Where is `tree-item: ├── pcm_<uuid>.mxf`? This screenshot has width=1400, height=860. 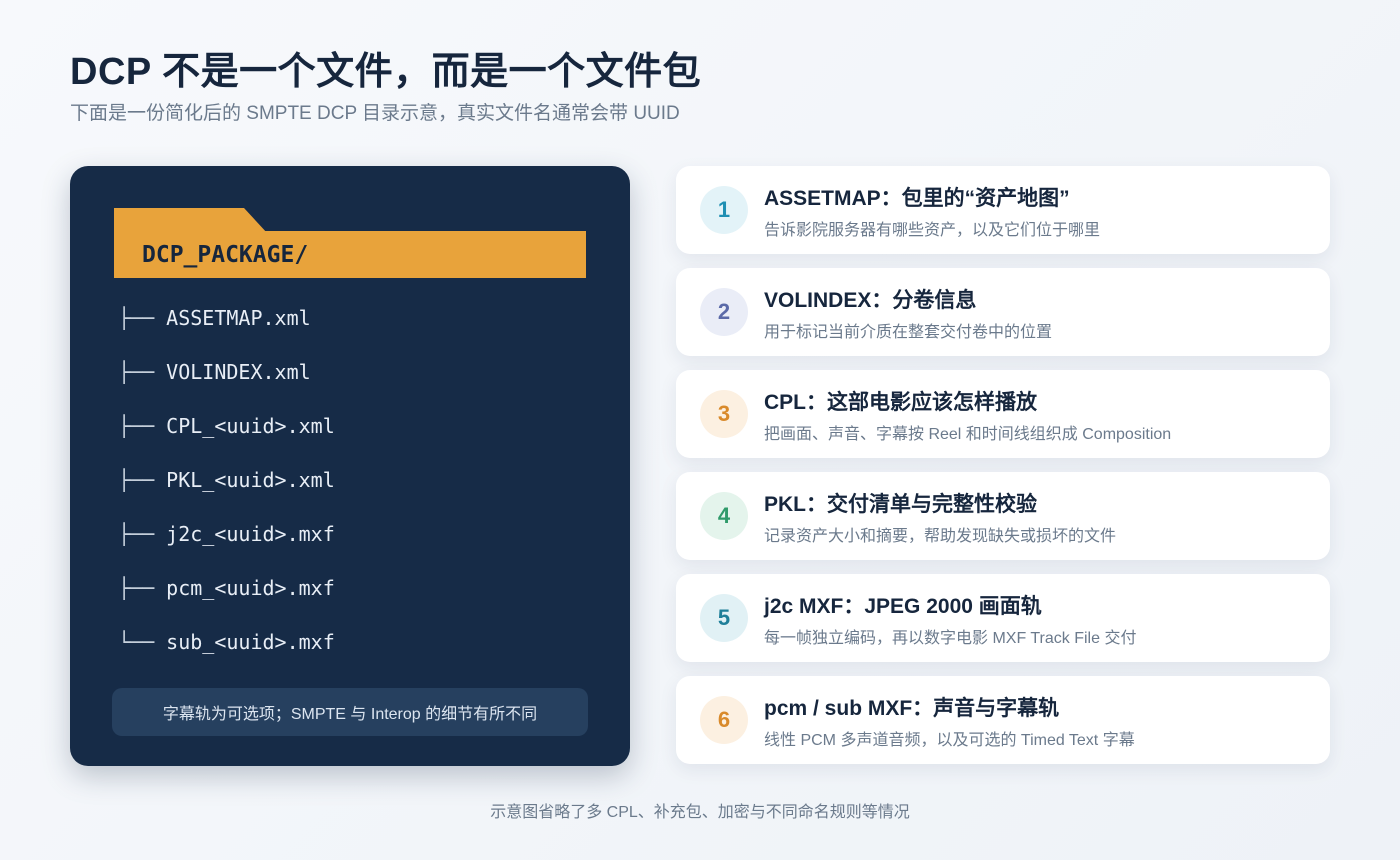
tree-item: ├── pcm_<uuid>.mxf is located at coordinates (226, 588).